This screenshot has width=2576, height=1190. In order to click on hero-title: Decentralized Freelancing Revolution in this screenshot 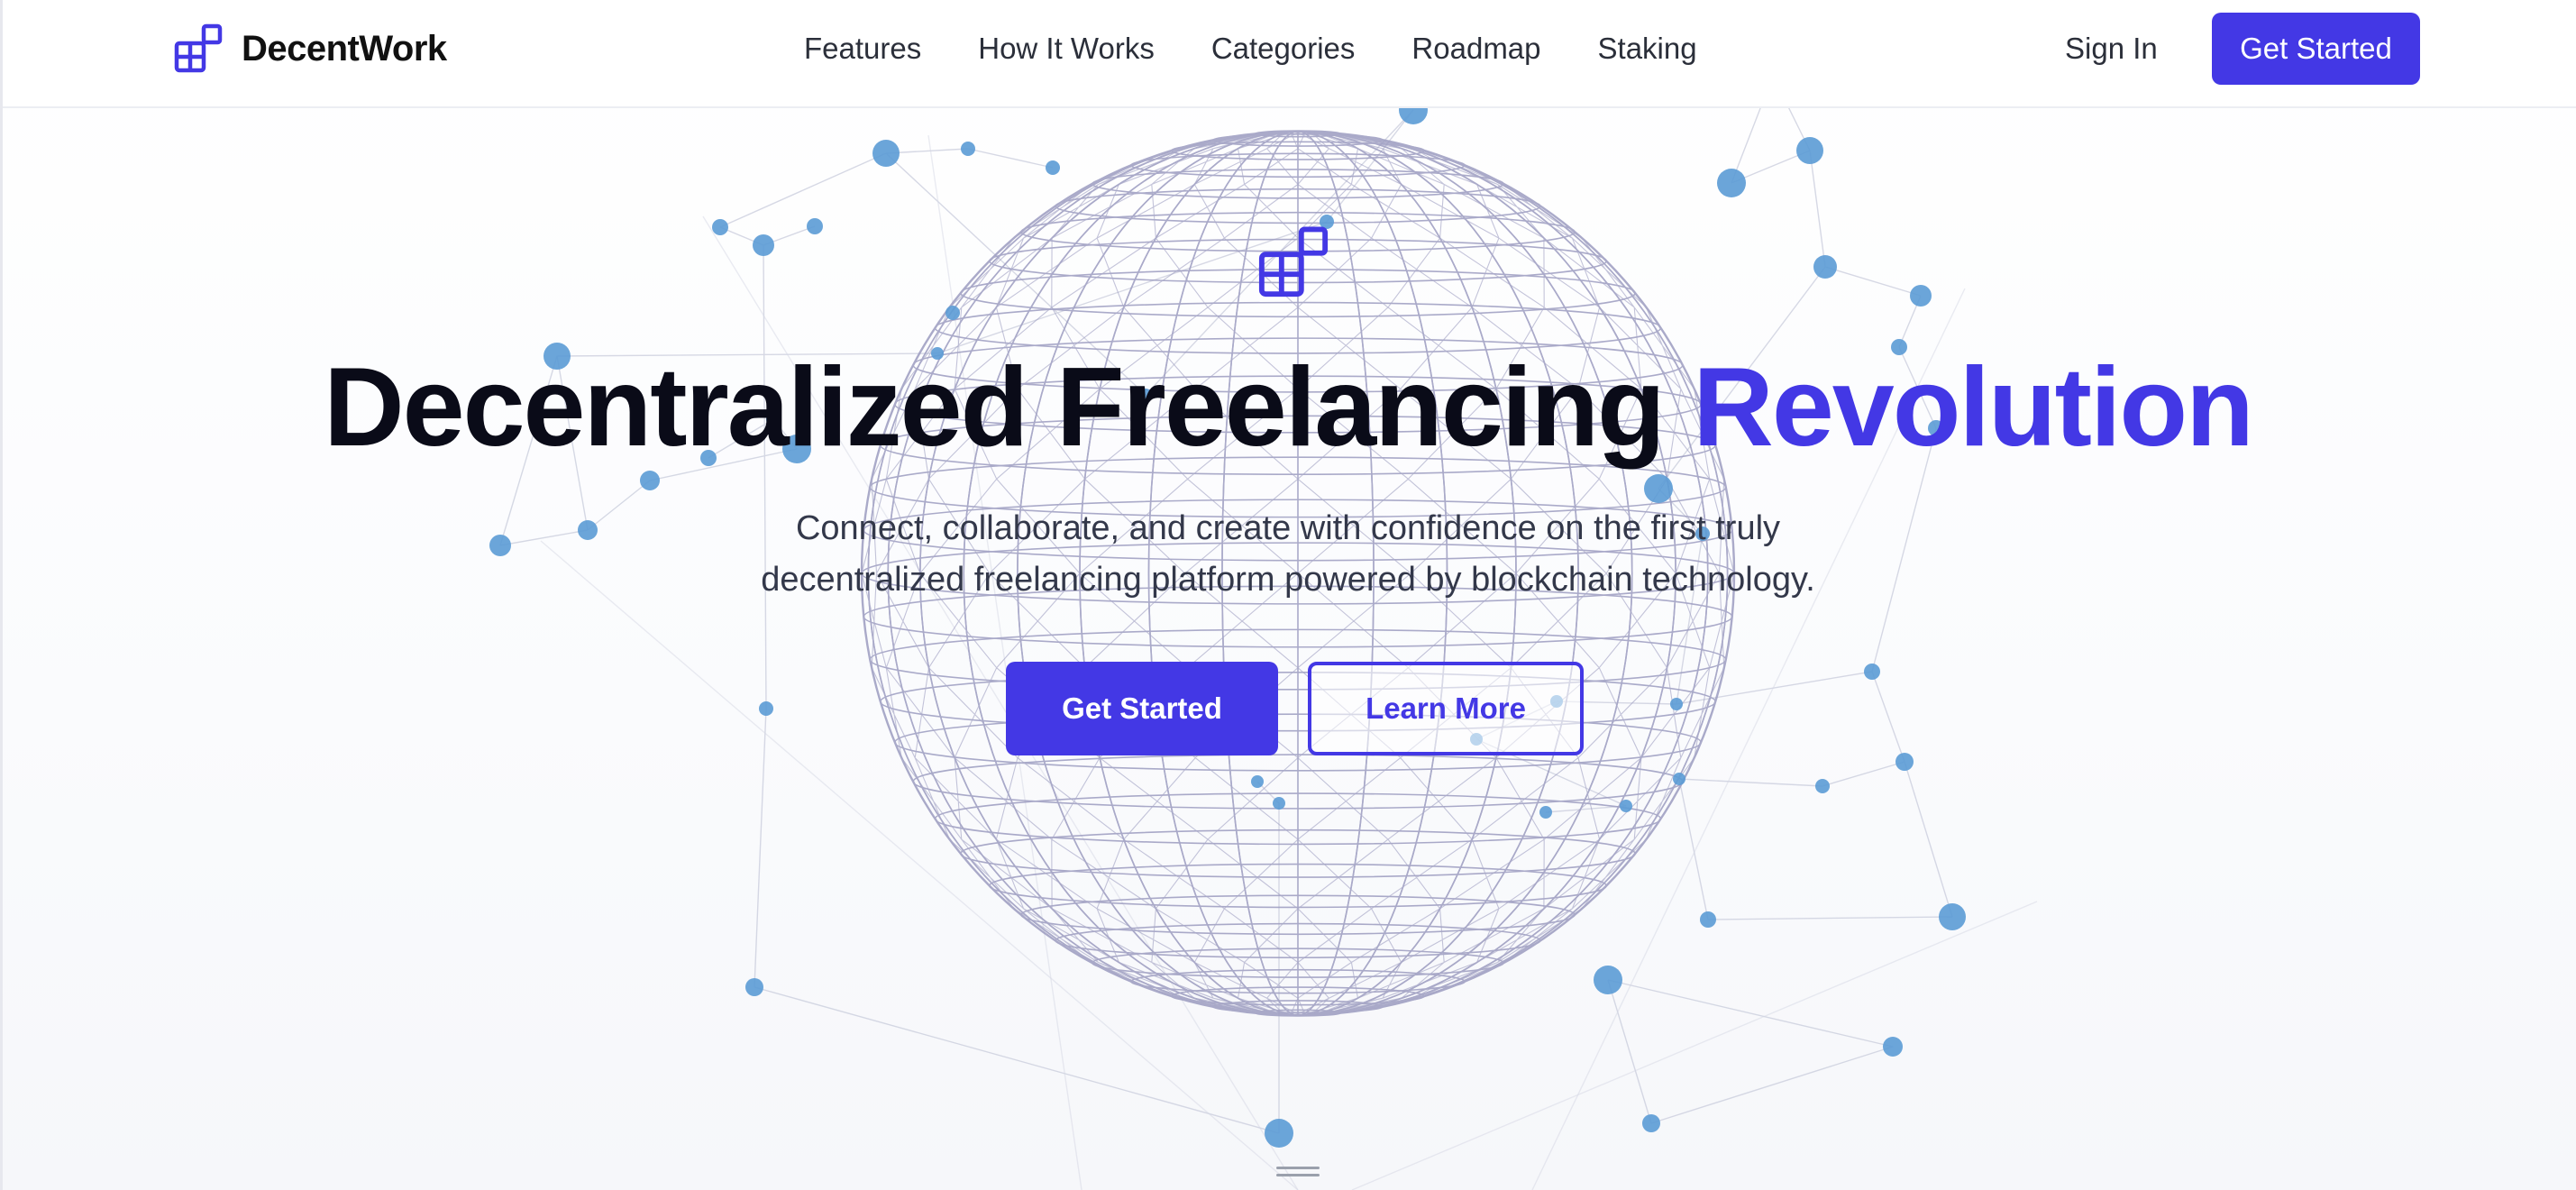, I will do `click(1288, 408)`.